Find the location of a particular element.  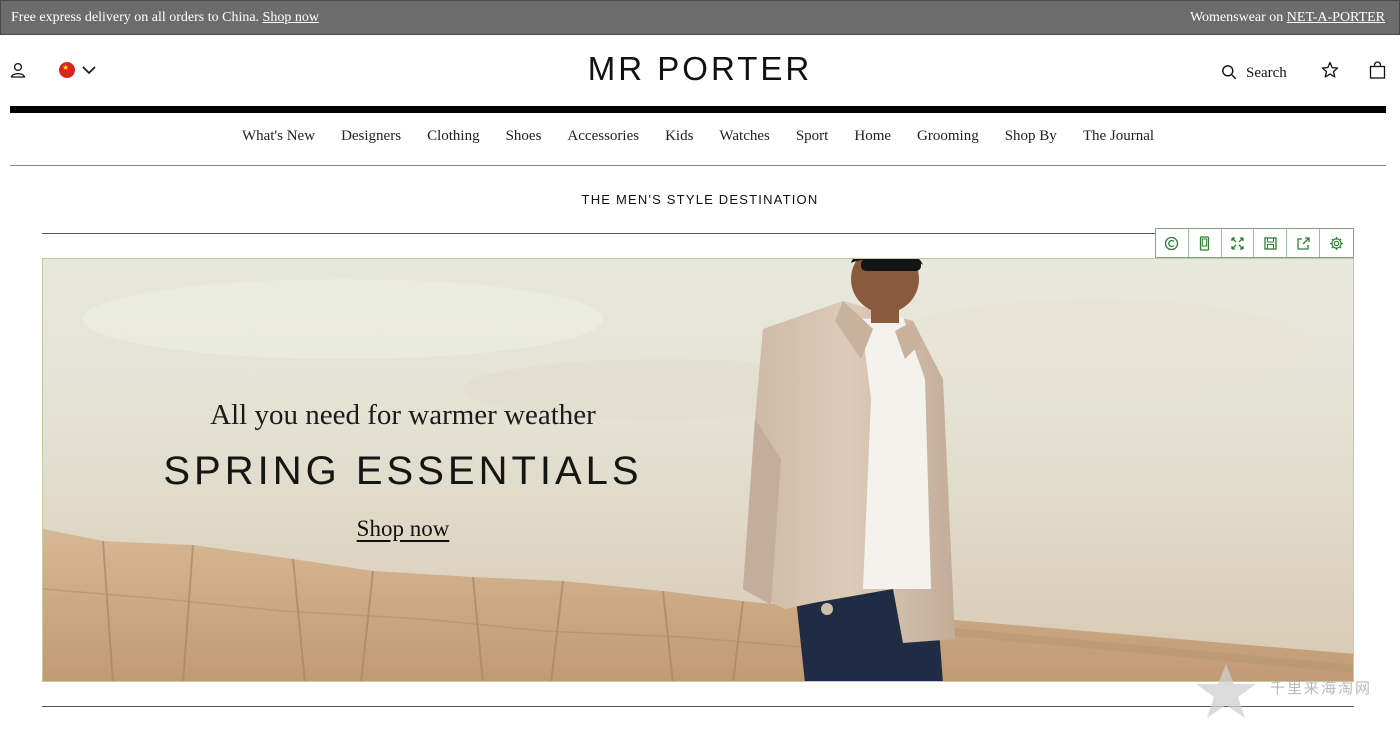

nav-item-kids: Kids is located at coordinates (679, 139).